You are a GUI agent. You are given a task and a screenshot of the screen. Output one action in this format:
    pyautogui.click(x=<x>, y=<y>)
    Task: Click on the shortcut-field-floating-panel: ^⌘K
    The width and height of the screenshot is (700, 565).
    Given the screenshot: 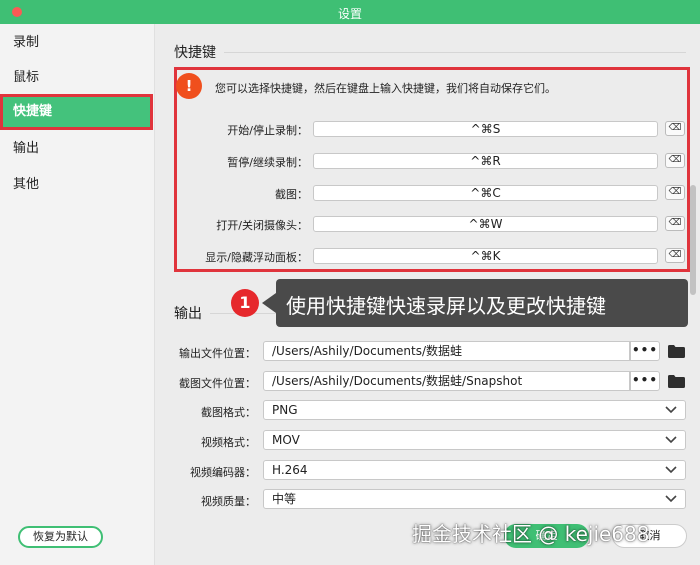 What is the action you would take?
    pyautogui.click(x=485, y=256)
    